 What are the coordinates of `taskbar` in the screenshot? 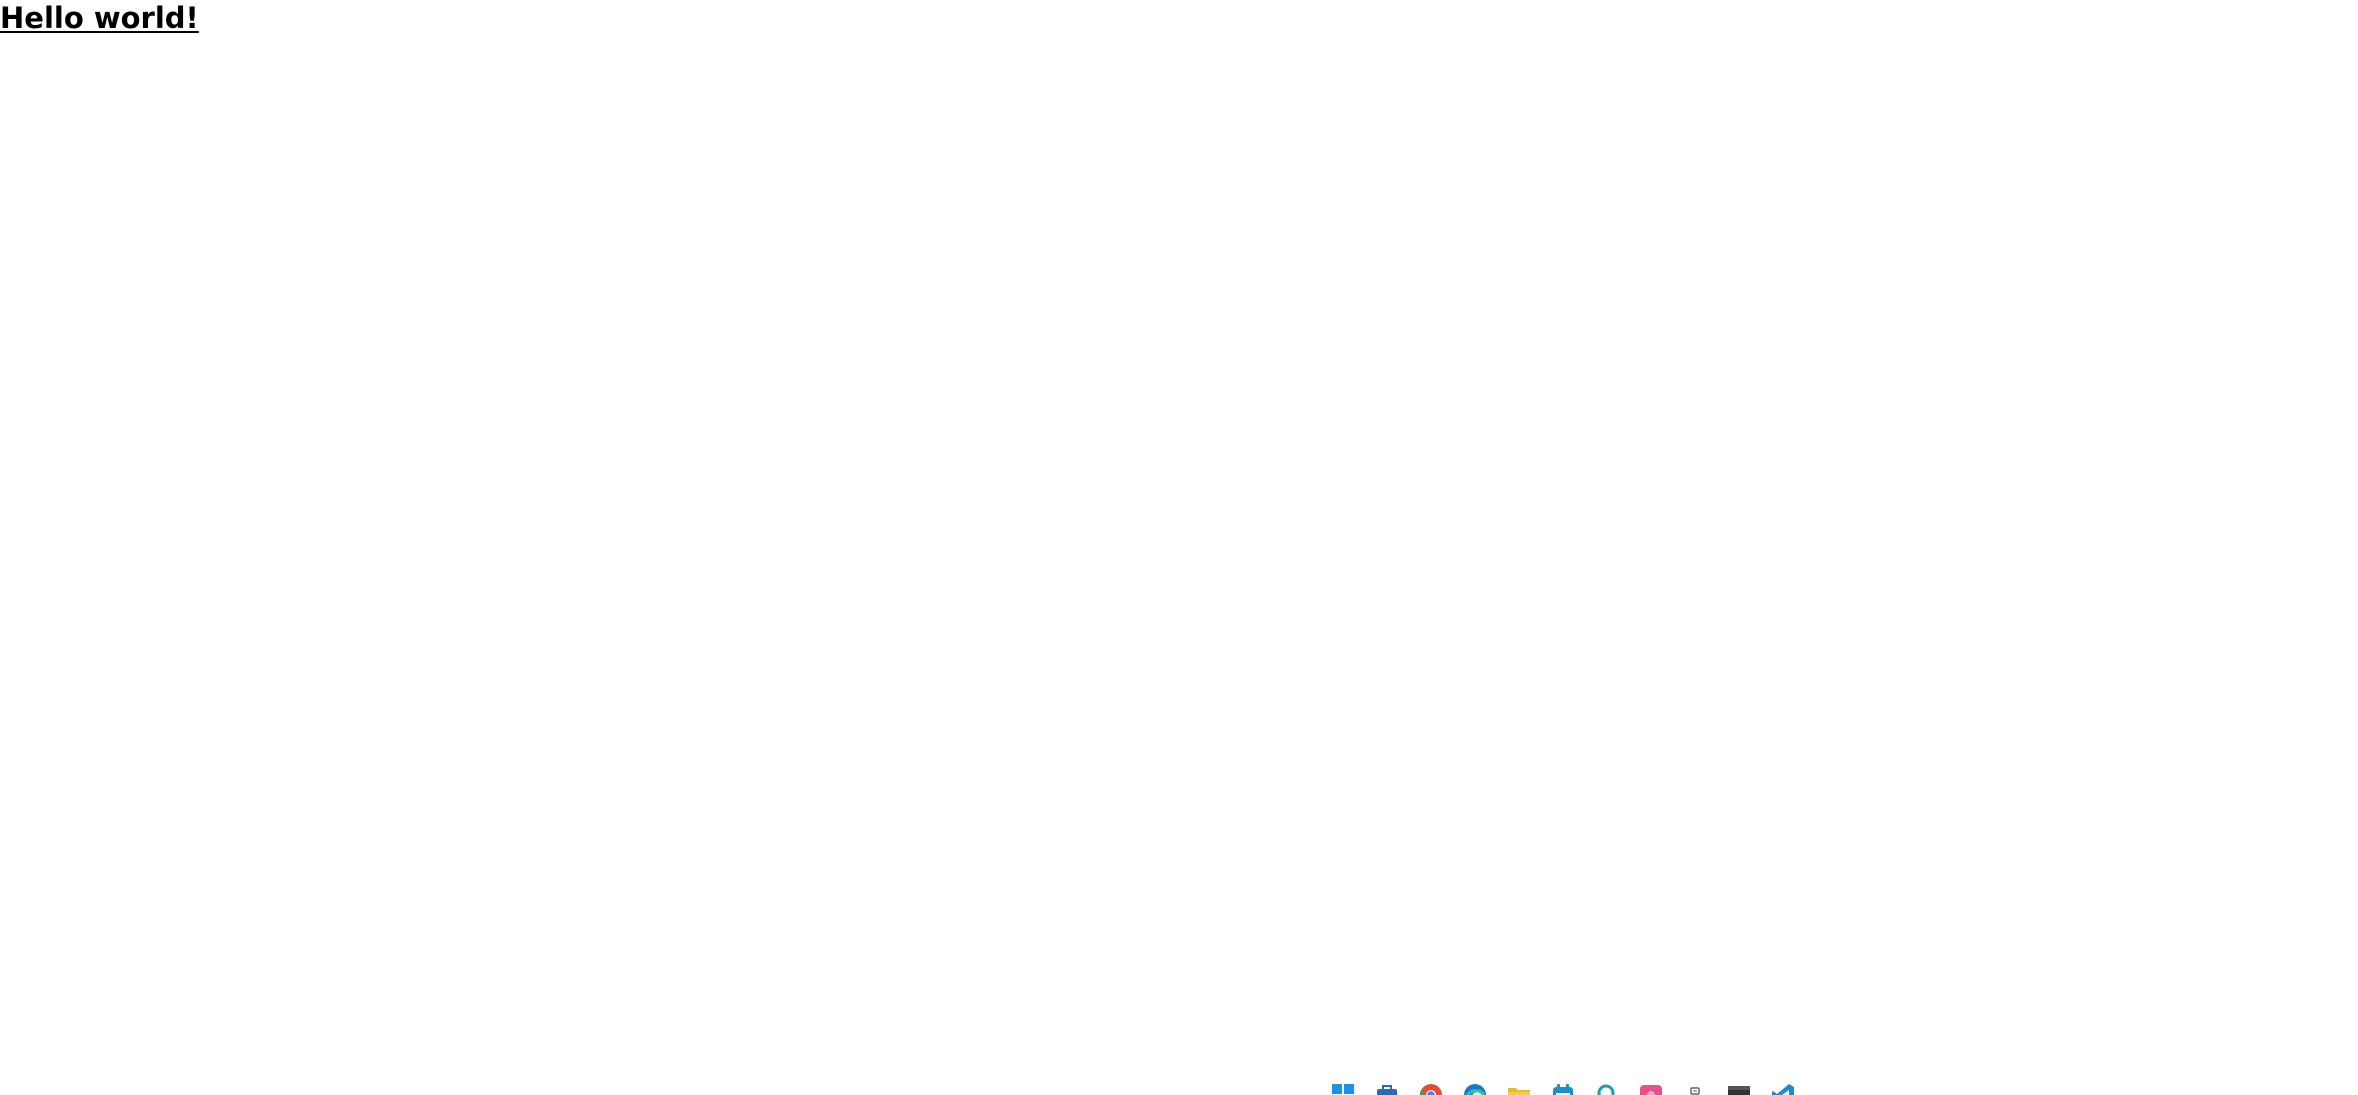 It's located at (1563, 1088).